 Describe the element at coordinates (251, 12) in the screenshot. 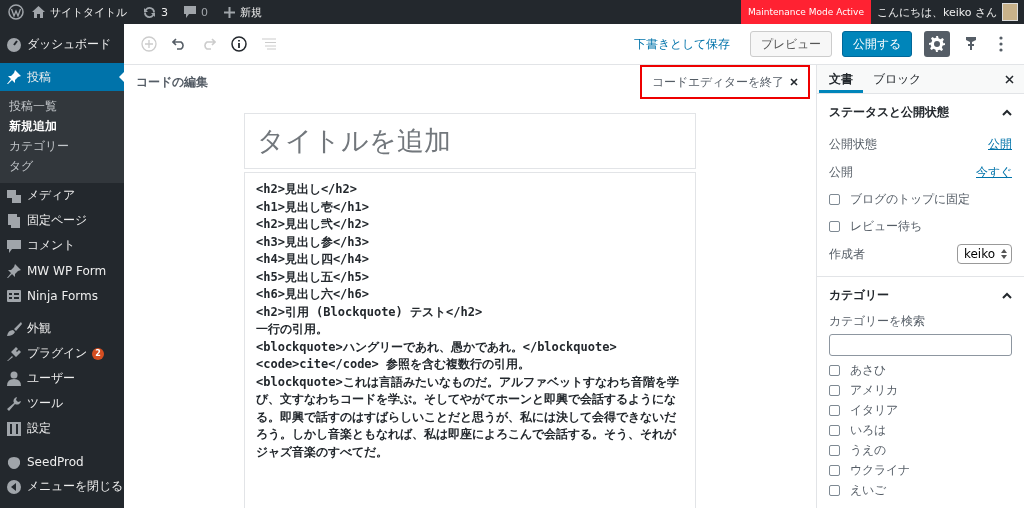

I see `new-link: 新規` at that location.